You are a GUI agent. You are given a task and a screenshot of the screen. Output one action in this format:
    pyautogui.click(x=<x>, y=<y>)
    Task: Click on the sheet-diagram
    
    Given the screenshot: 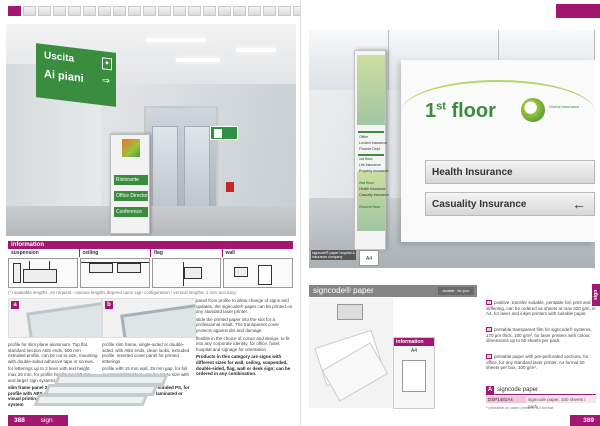 What is the action you would take?
    pyautogui.click(x=414, y=376)
    